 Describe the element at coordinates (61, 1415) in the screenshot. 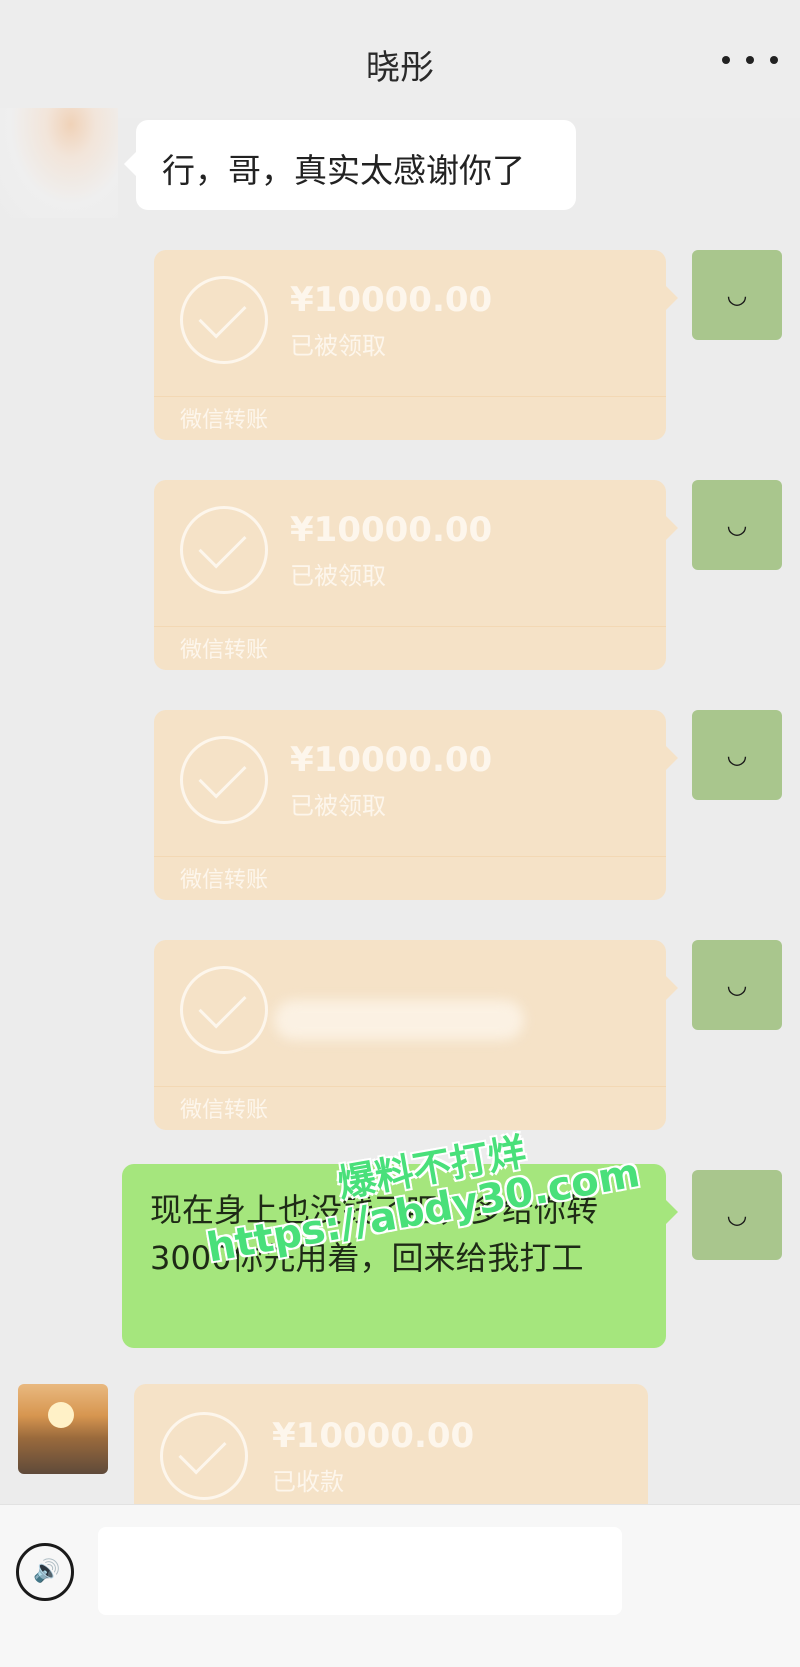

I see `avatar-photo` at that location.